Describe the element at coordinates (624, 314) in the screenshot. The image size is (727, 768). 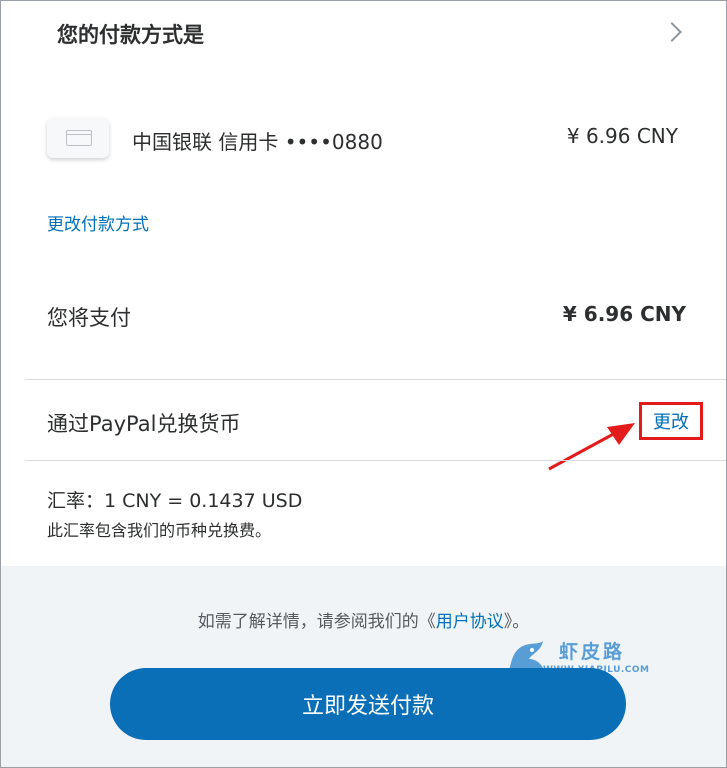
I see `you-pay-amount: ¥ 6.96 CNY` at that location.